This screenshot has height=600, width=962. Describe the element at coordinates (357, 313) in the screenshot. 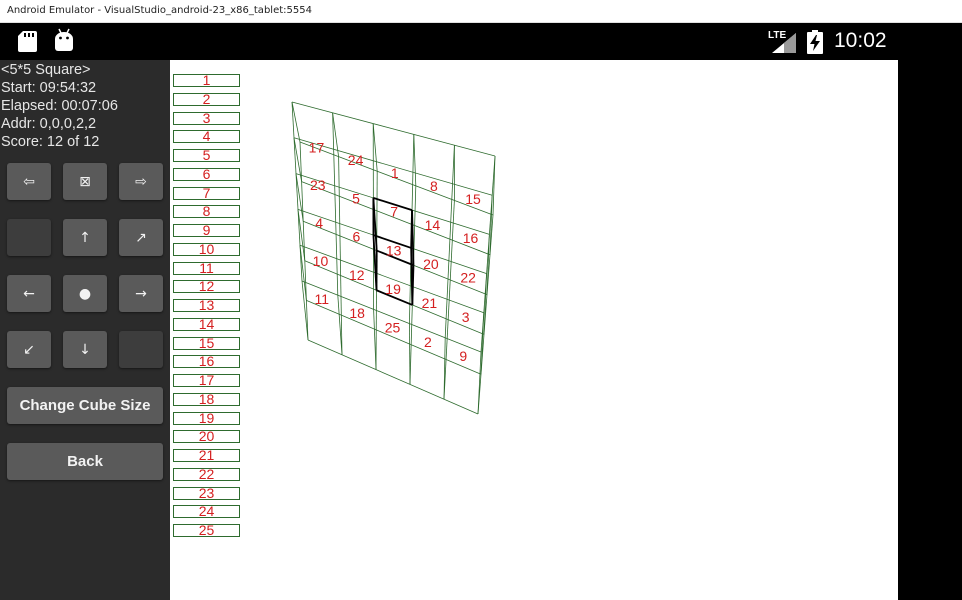

I see `cube-cell-label: 18` at that location.